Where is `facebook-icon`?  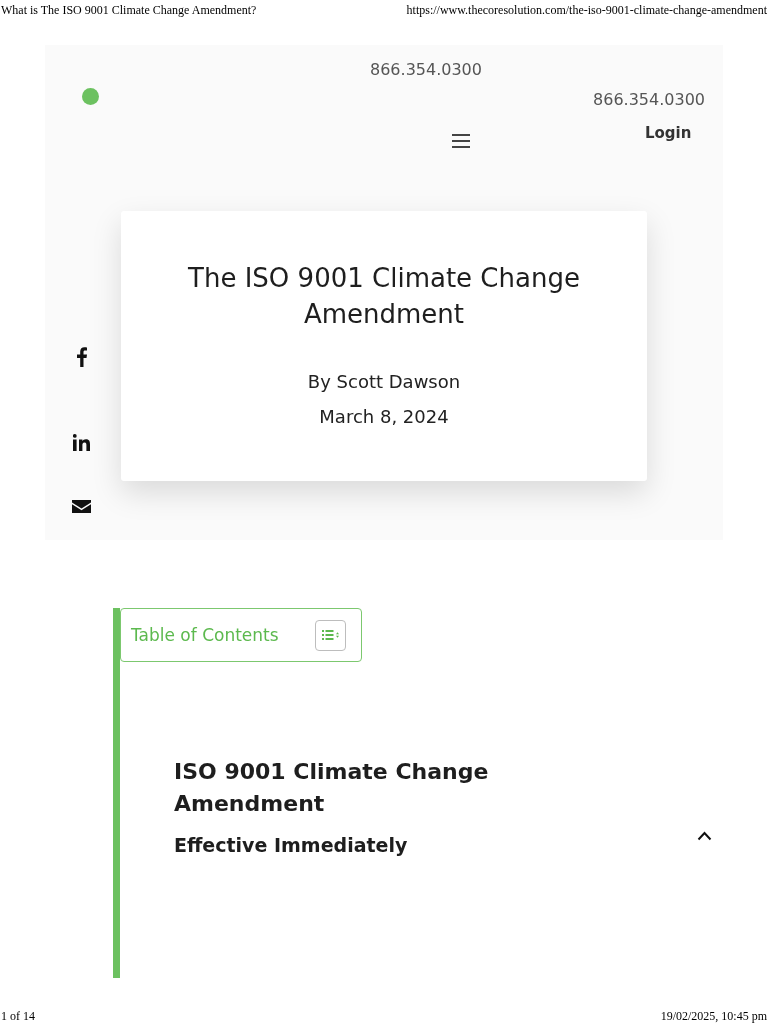 facebook-icon is located at coordinates (81, 357).